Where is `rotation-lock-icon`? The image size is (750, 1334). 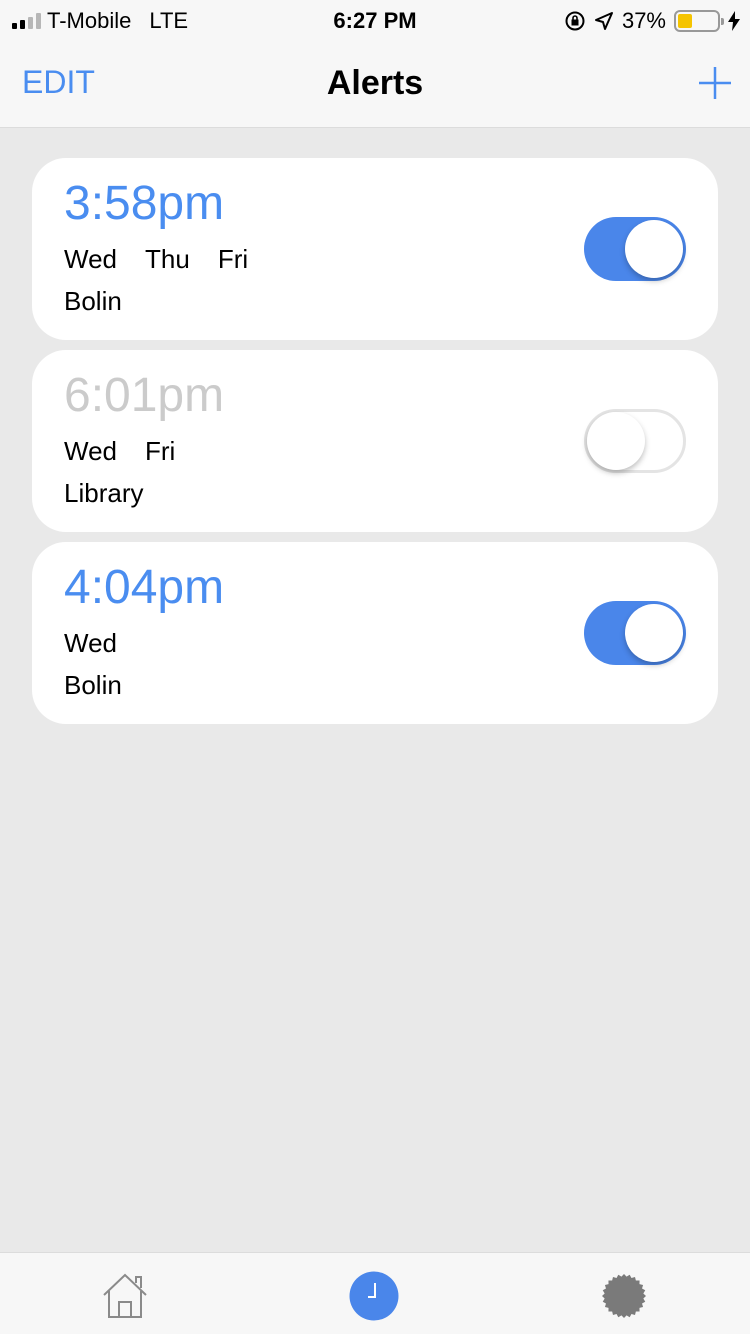 rotation-lock-icon is located at coordinates (575, 21).